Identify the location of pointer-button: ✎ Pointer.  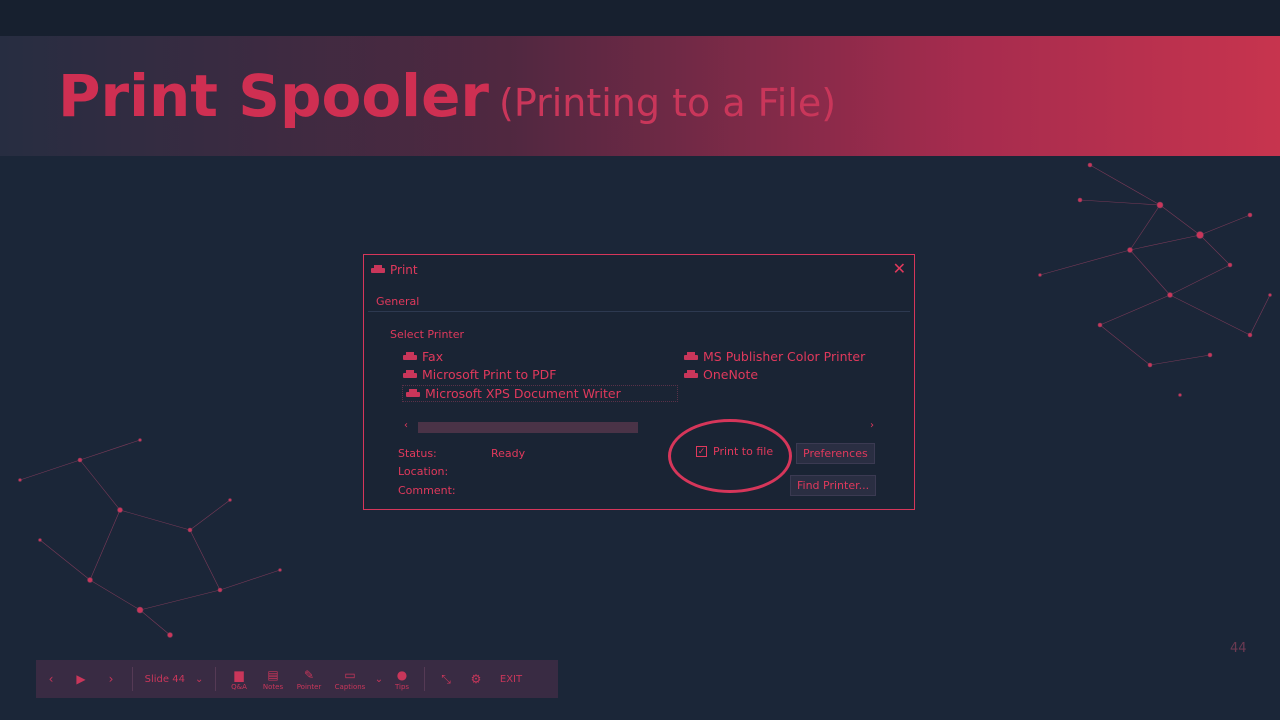
(309, 679).